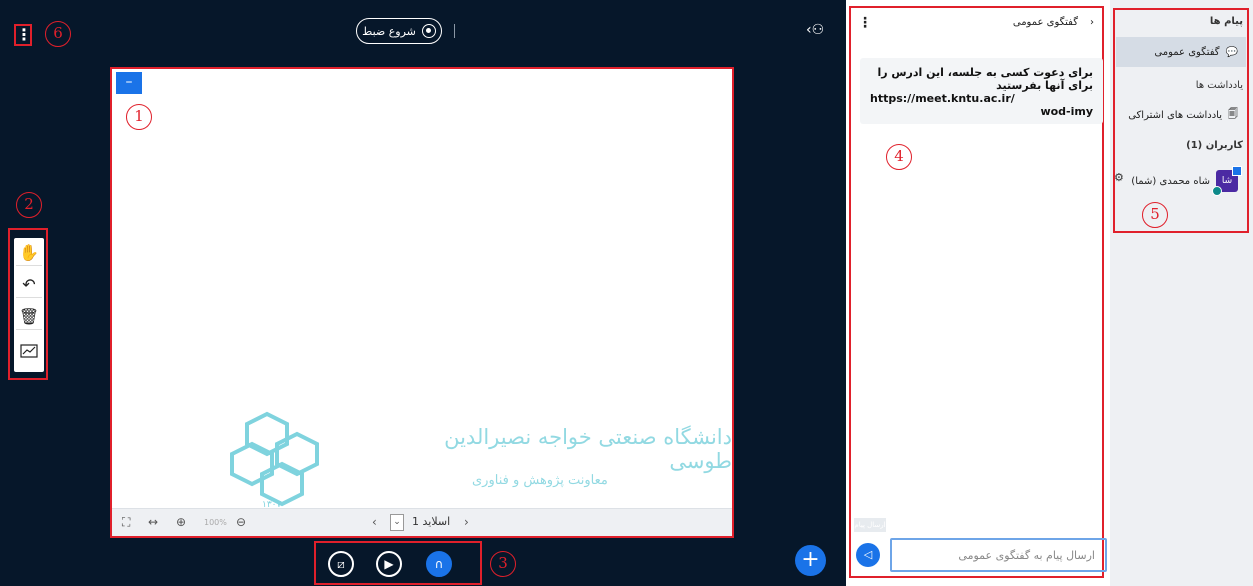 The height and width of the screenshot is (586, 1253). What do you see at coordinates (29, 351) in the screenshot?
I see `chart-icon` at bounding box center [29, 351].